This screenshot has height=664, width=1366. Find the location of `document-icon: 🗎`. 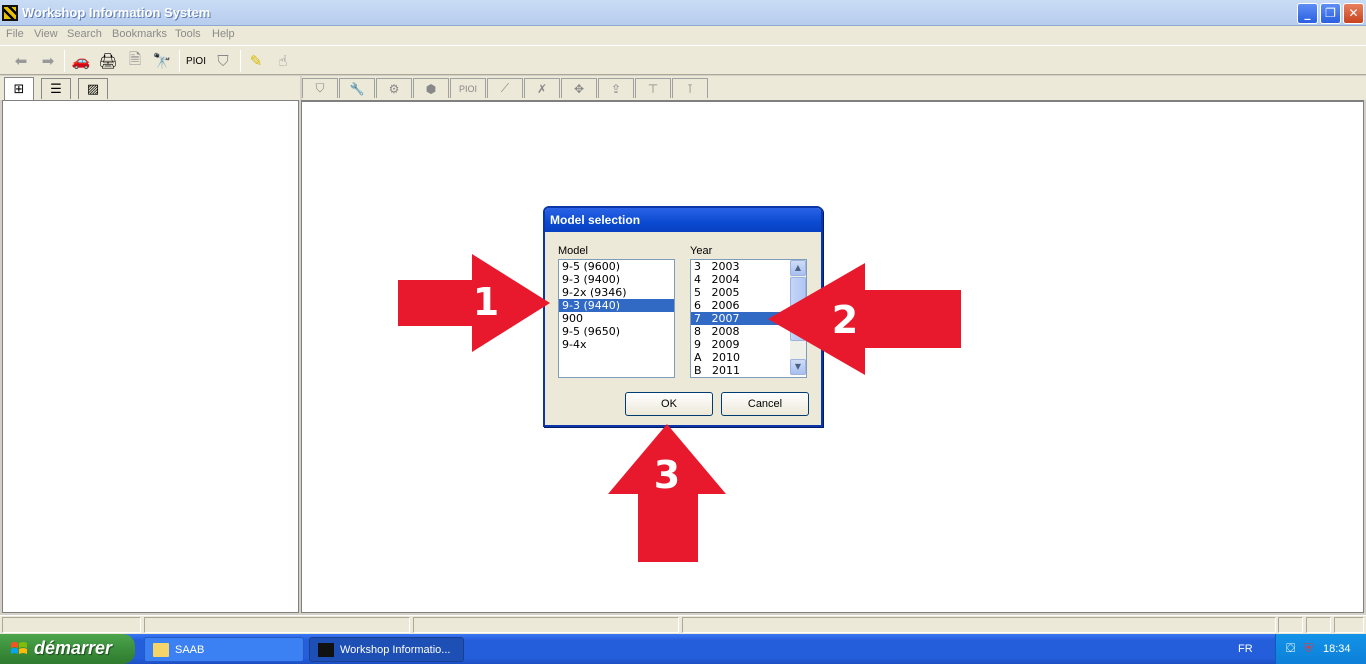

document-icon: 🗎 is located at coordinates (135, 60).